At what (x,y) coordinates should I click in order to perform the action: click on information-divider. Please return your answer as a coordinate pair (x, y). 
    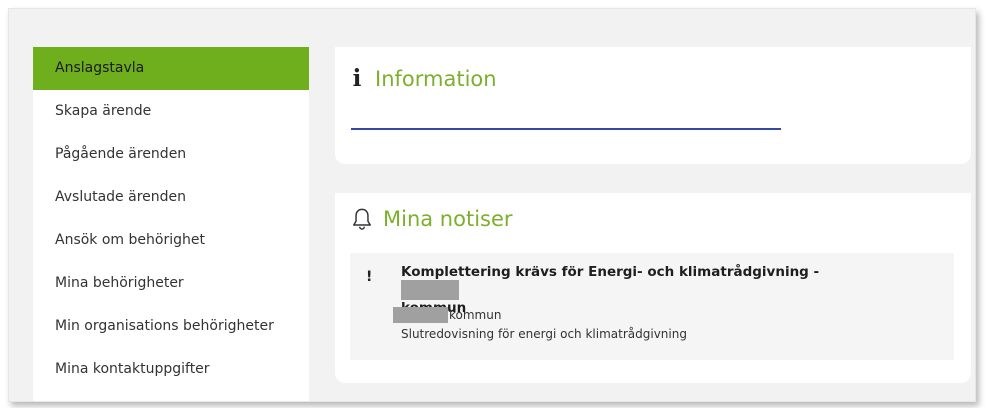
    Looking at the image, I should click on (566, 129).